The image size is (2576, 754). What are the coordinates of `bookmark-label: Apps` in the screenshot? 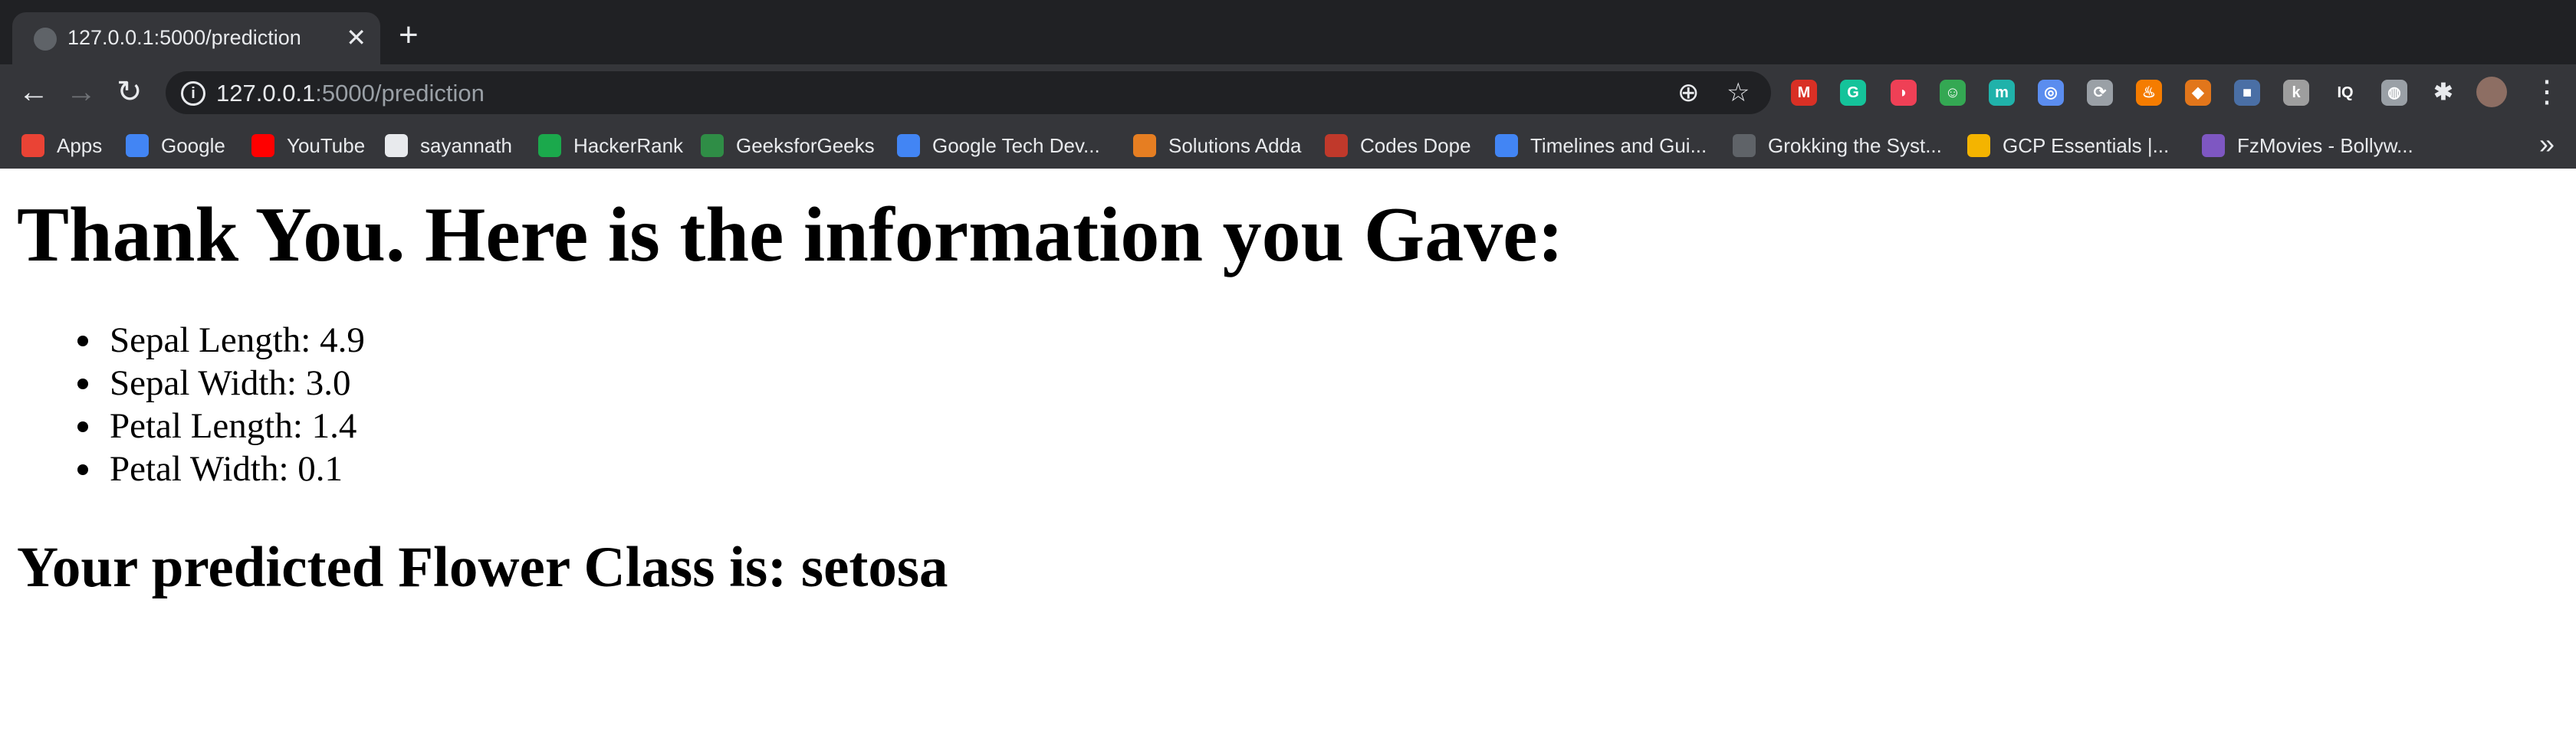 It's located at (80, 145).